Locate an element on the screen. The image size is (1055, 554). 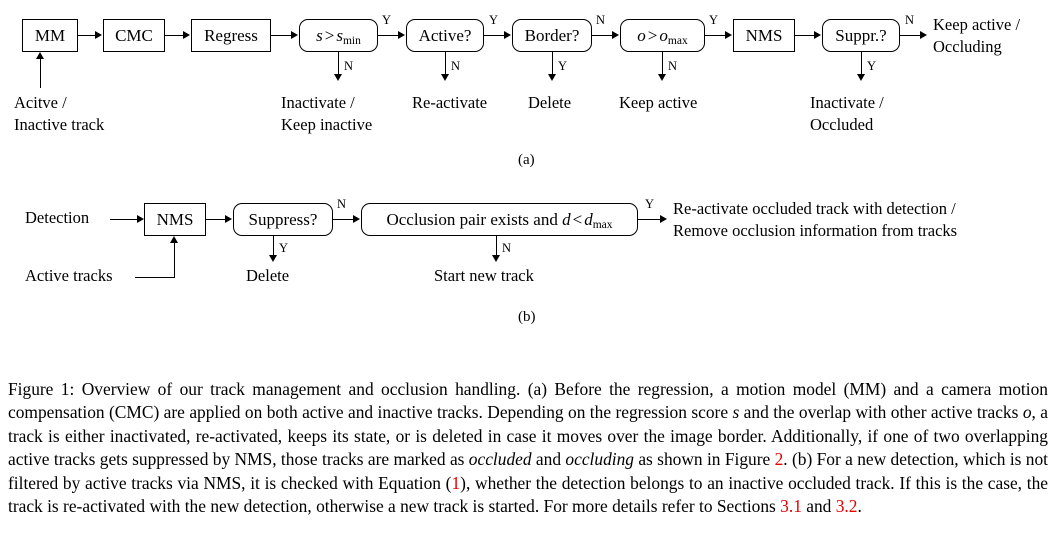
outcome-re-activate-line1: Re-activate is located at coordinates (450, 102).